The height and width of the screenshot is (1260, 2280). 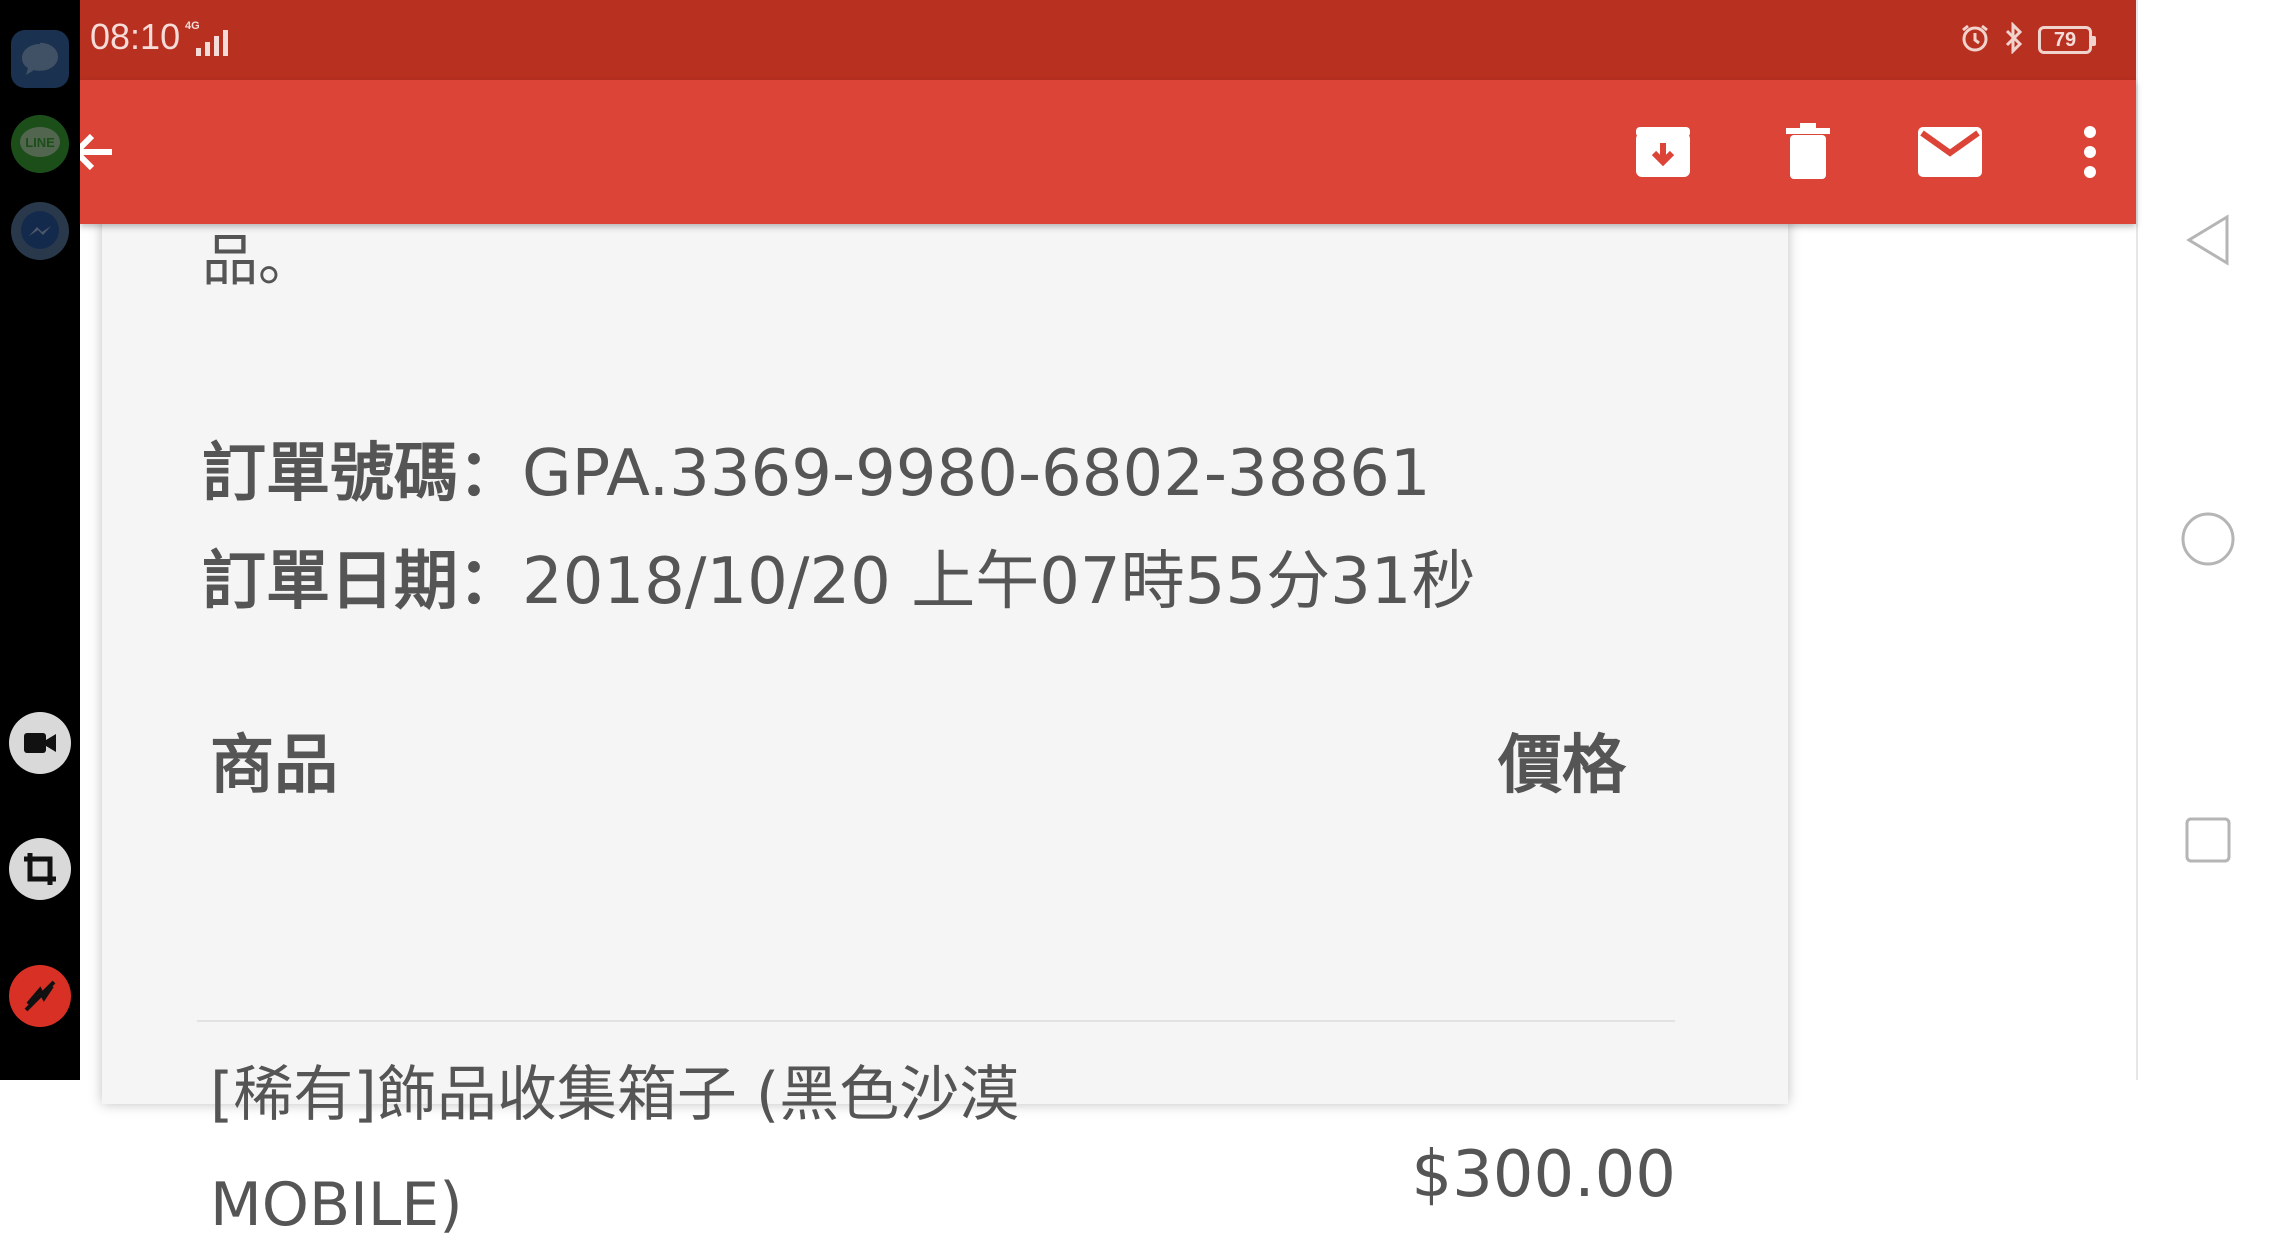 I want to click on home-circle-icon, so click(x=2208, y=539).